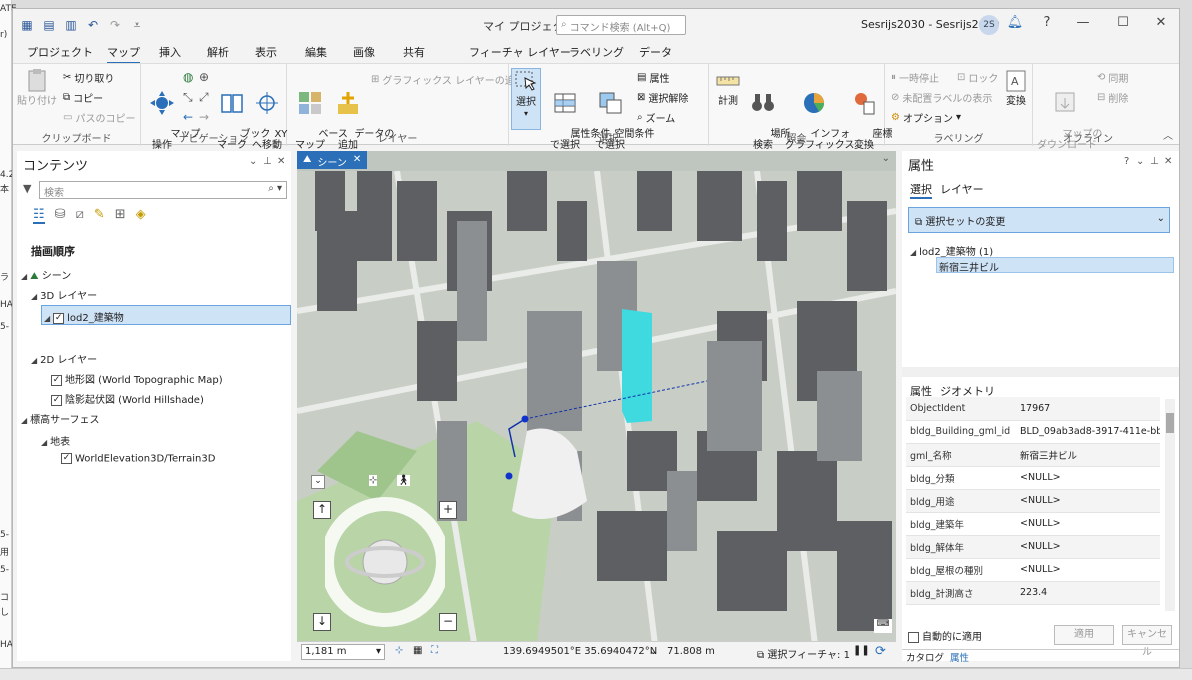  I want to click on go-to-xy-button: XY へ移動, so click(268, 115).